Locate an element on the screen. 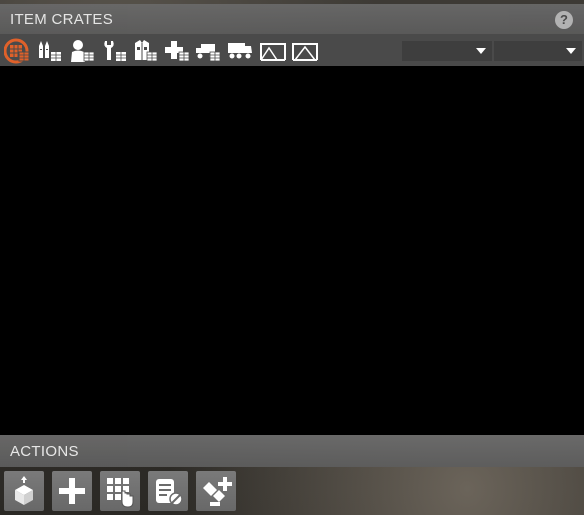 The image size is (584, 515). wrench-icon is located at coordinates (115, 50).